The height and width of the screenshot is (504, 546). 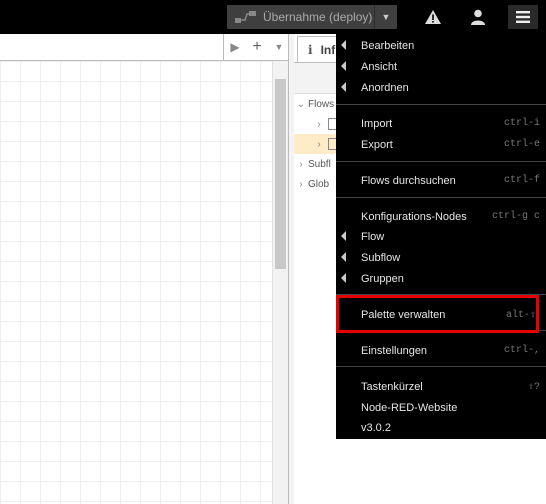 I want to click on menu-item-shortcut: ctrl-g c, so click(x=515, y=216).